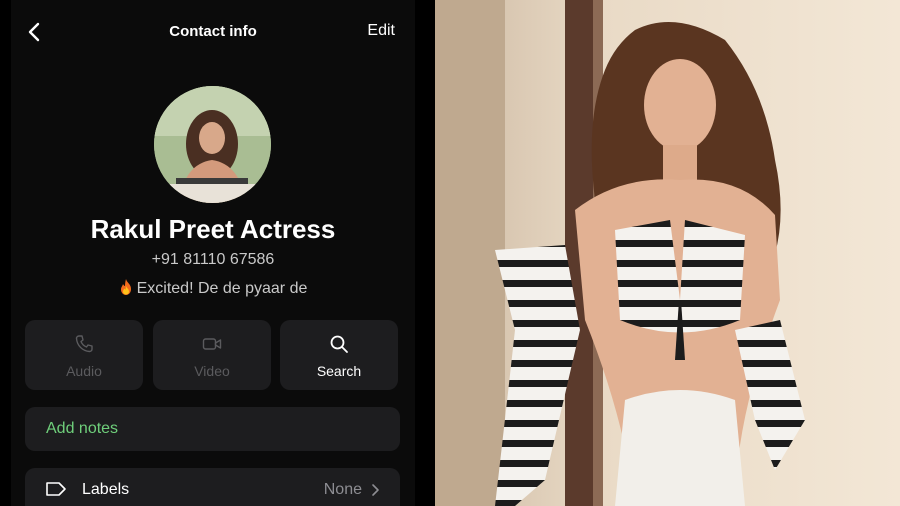 The width and height of the screenshot is (900, 506). I want to click on video-label: Video, so click(212, 371).